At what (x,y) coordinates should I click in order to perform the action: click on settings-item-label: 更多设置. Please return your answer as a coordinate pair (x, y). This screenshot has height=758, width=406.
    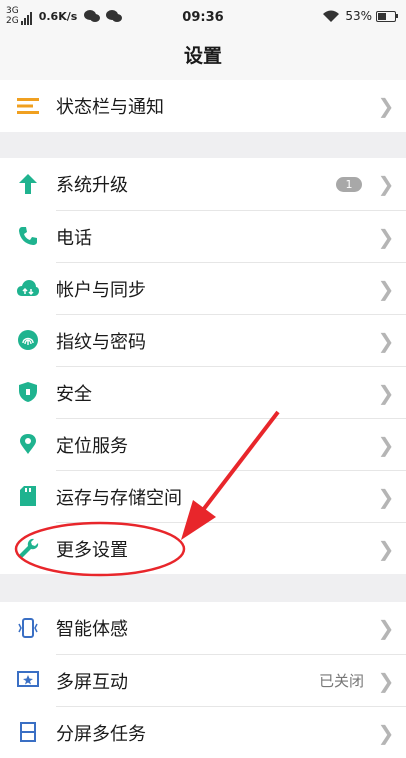
    Looking at the image, I should click on (92, 550).